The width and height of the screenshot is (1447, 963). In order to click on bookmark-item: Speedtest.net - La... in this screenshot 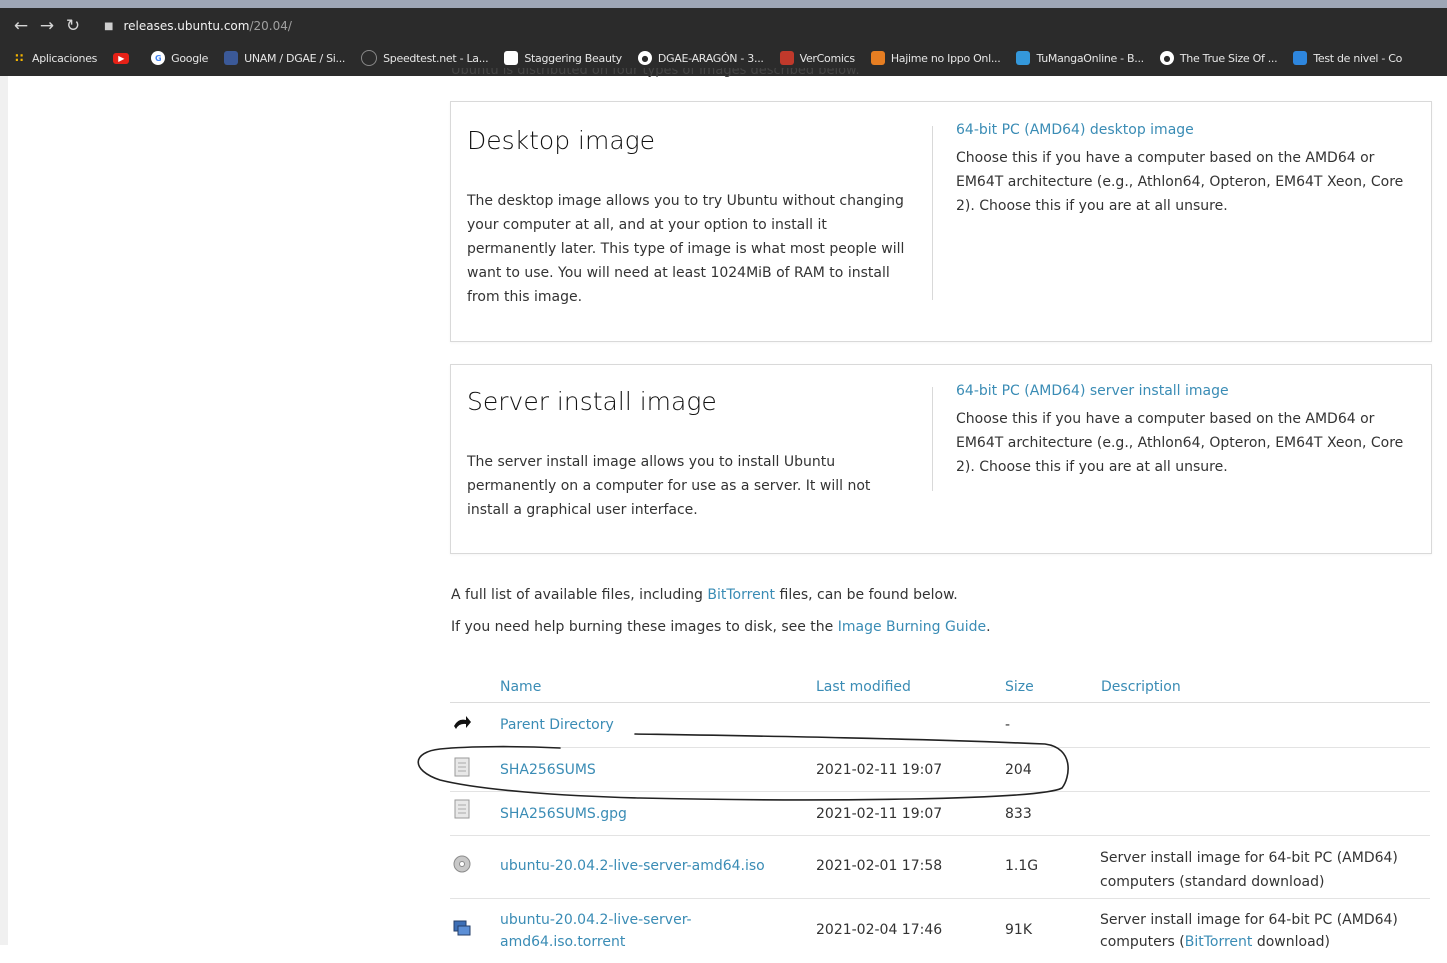, I will do `click(425, 58)`.